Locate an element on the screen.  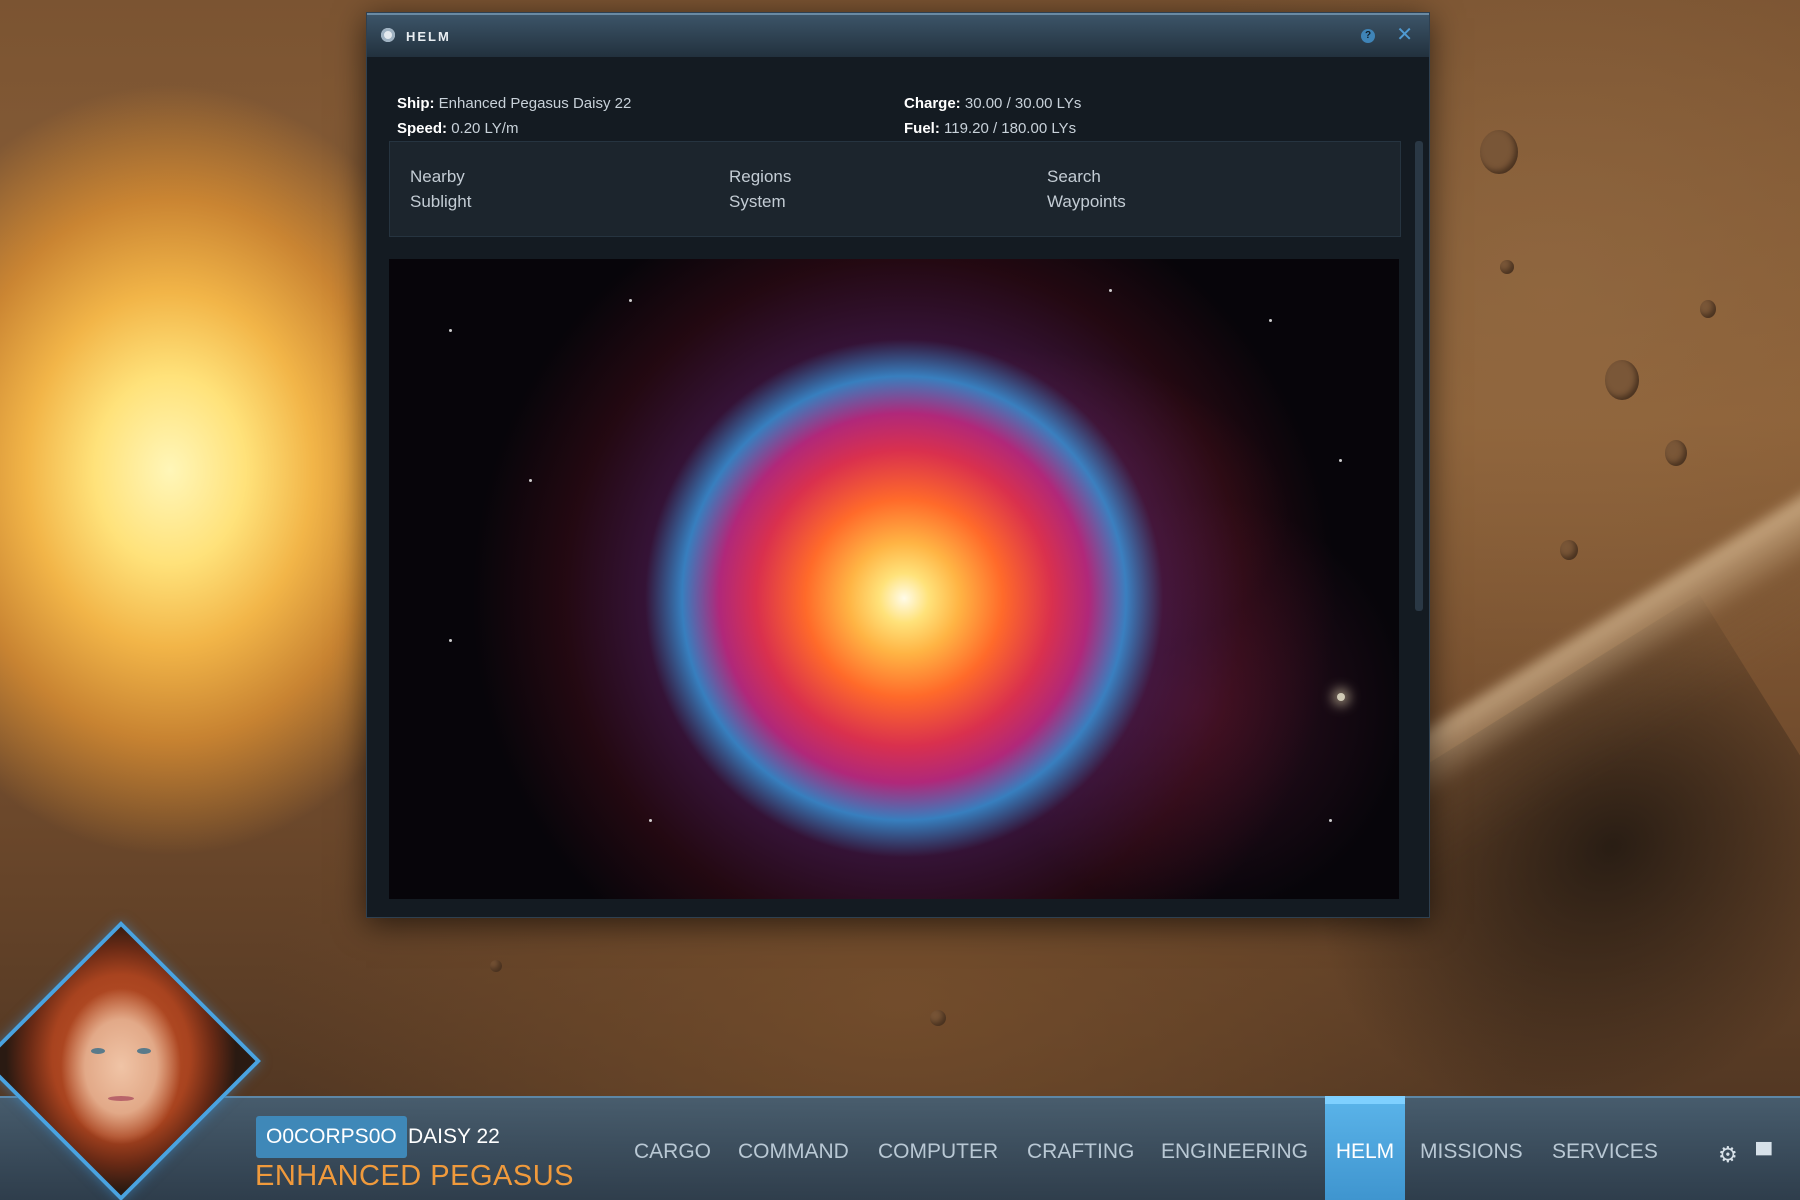
ship-row: Ship: Enhanced Pegasus Daisy 22 is located at coordinates (514, 103).